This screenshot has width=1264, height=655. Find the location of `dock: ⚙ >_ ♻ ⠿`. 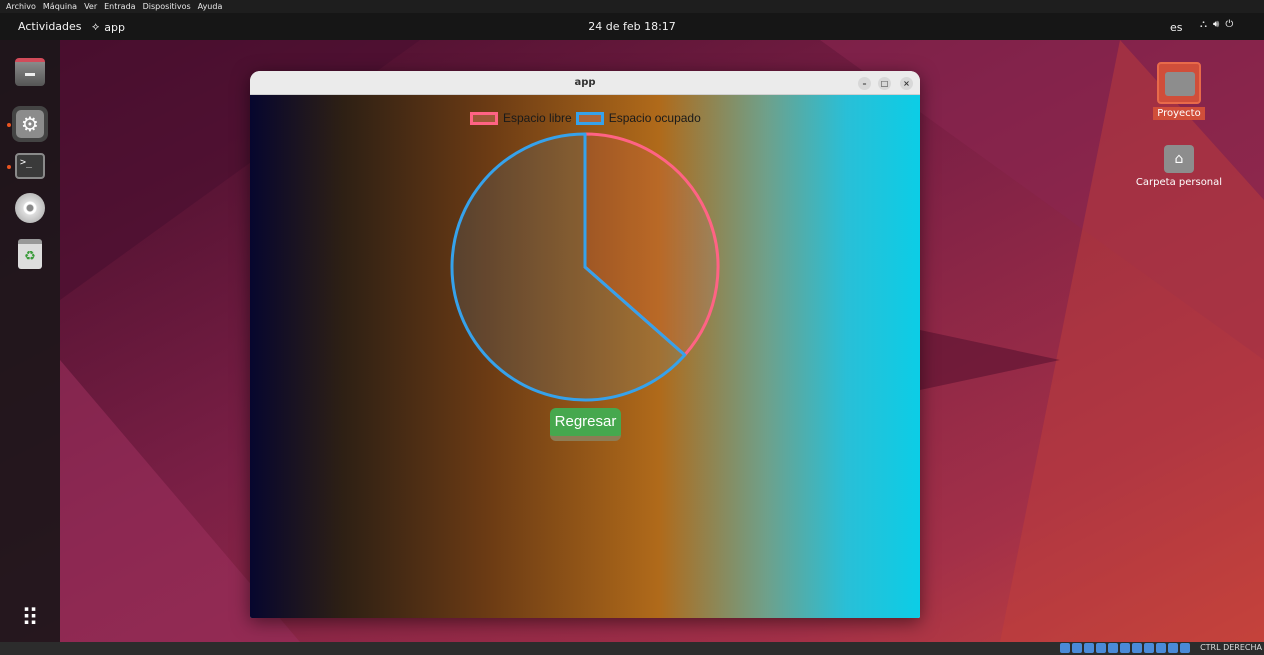

dock: ⚙ >_ ♻ ⠿ is located at coordinates (30, 341).